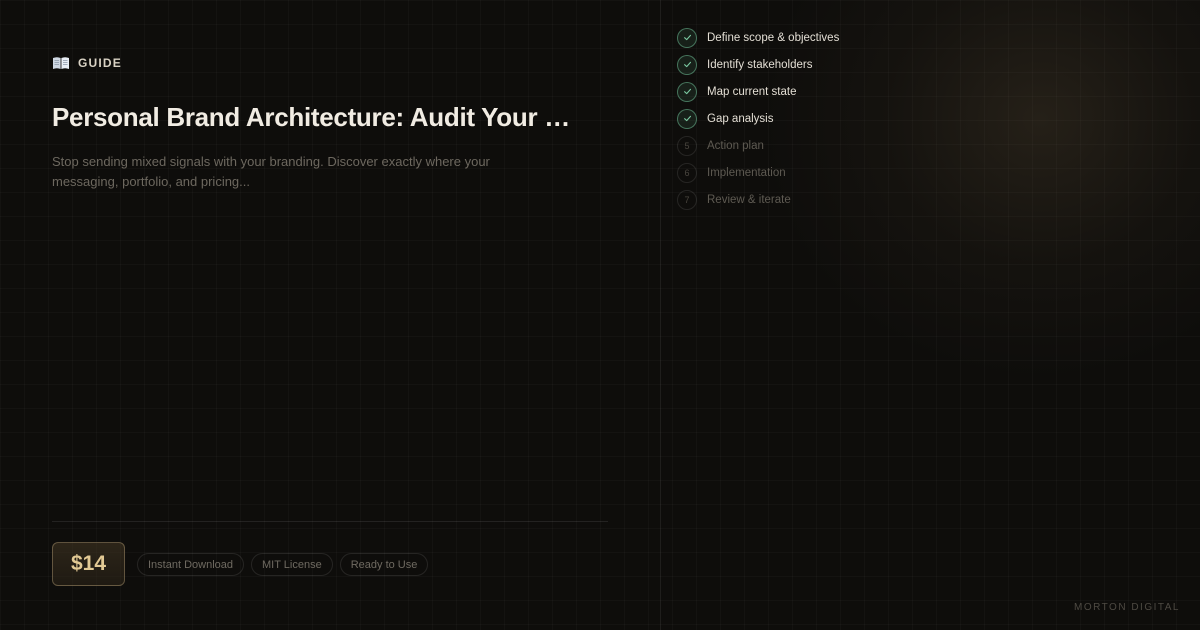 Image resolution: width=1200 pixels, height=630 pixels. I want to click on badge-instant-download: Instant Download, so click(190, 564).